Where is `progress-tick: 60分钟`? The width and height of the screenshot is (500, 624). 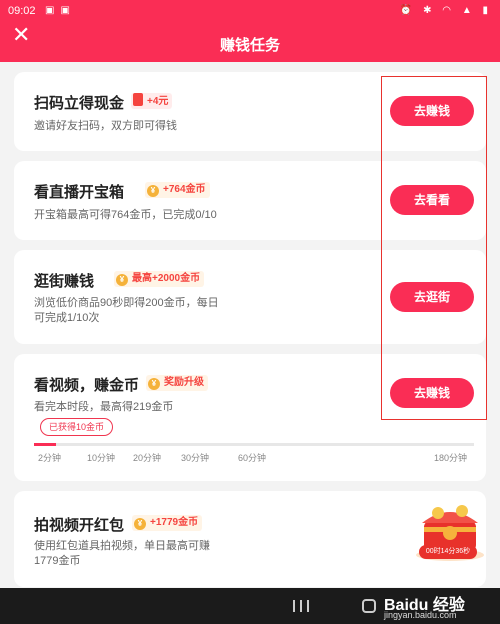 progress-tick: 60分钟 is located at coordinates (252, 458).